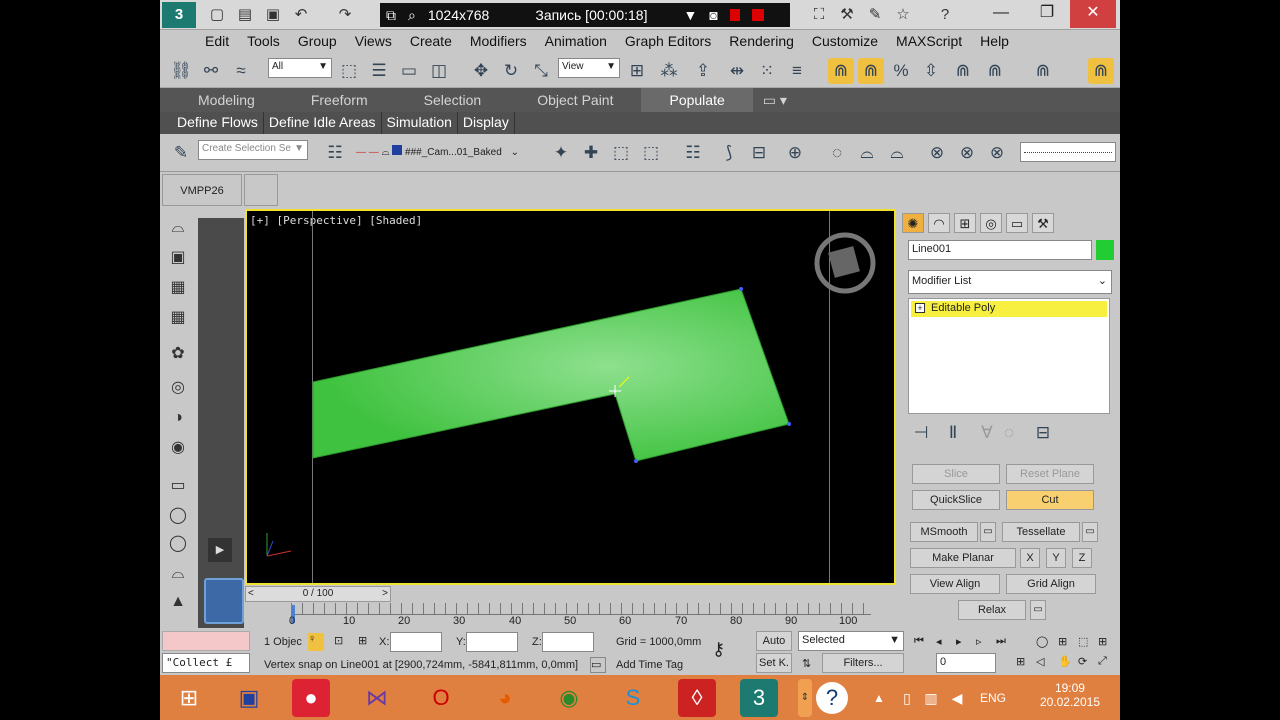  What do you see at coordinates (867, 153) in the screenshot?
I see `render-teapot-icon: ⌓` at bounding box center [867, 153].